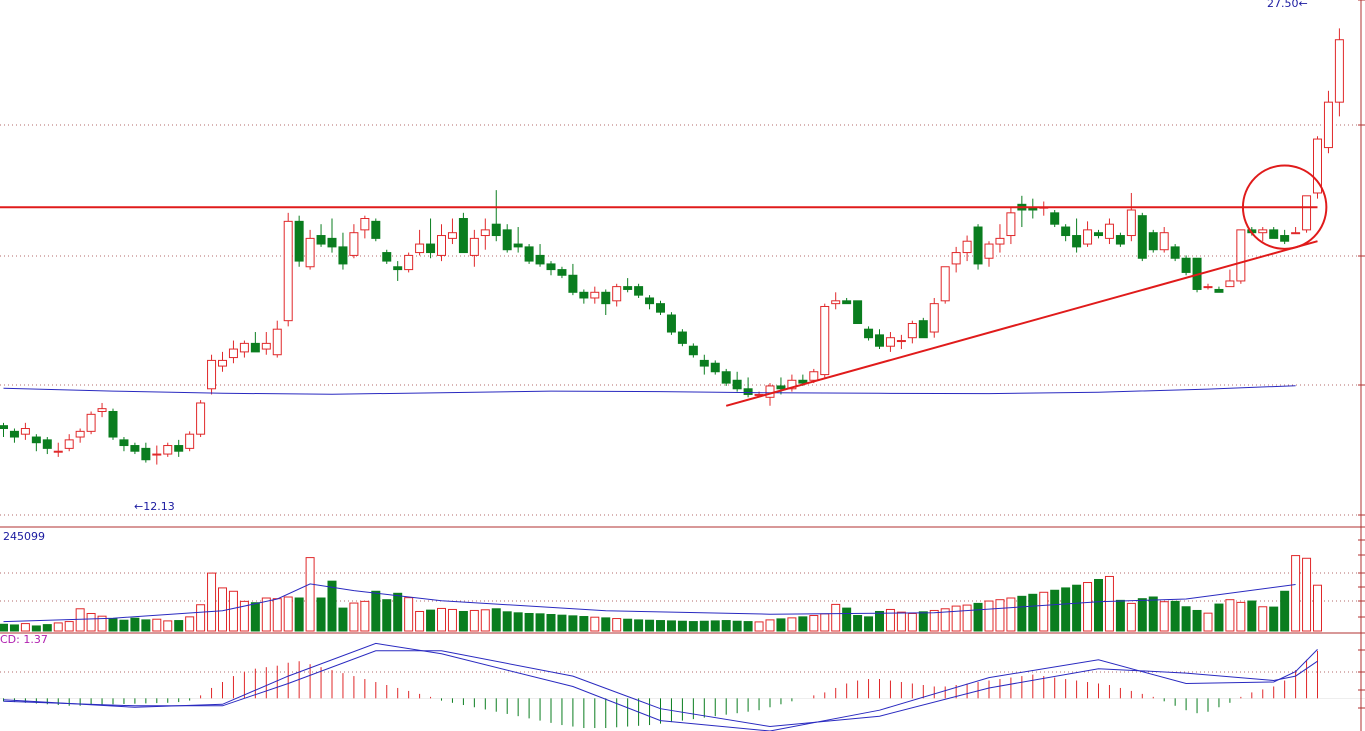  I want to click on macd-label: CD: 1.37, so click(24, 639).